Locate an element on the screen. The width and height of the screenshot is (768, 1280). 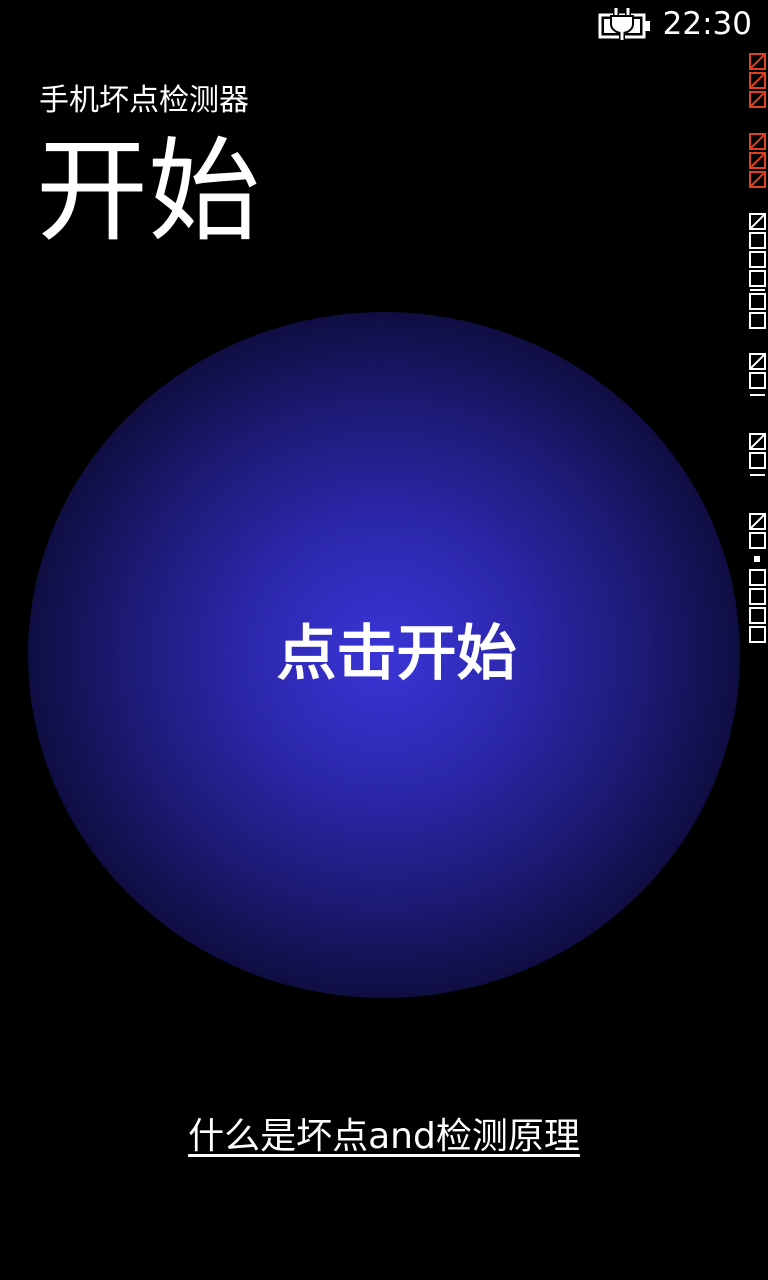
status-bar: 22:30 is located at coordinates (384, 24).